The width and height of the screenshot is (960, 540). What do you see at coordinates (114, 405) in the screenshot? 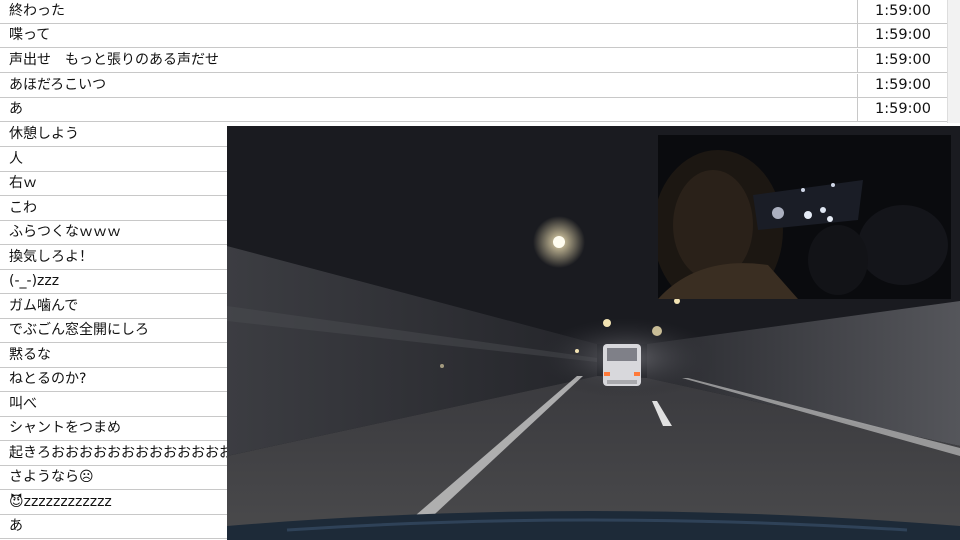
I see `comment-row: 叫べ` at bounding box center [114, 405].